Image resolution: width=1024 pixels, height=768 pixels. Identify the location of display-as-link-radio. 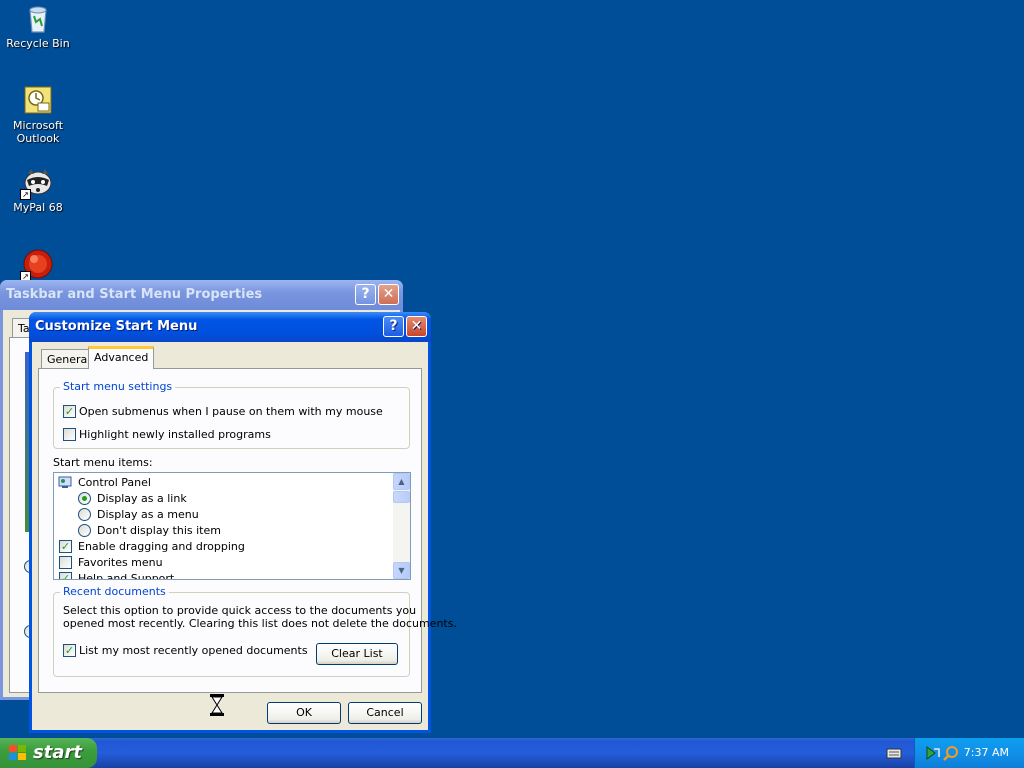
(84, 498).